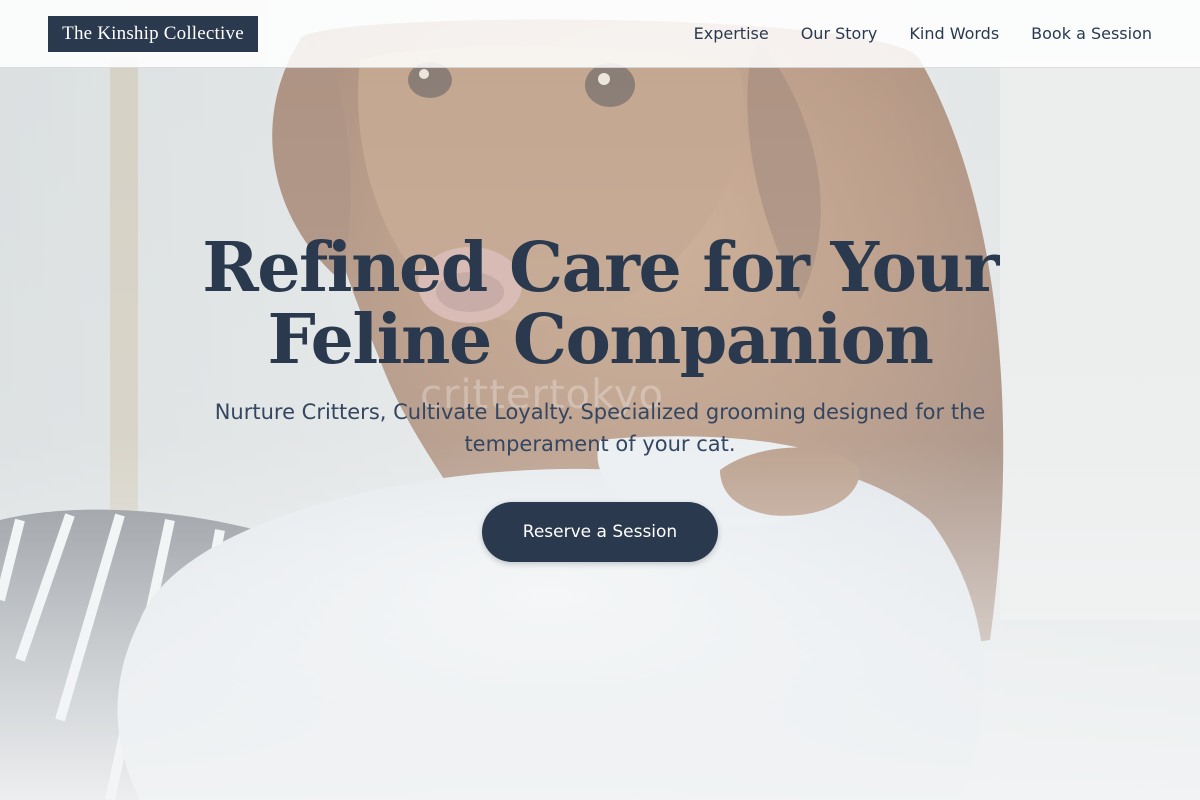 Image resolution: width=1200 pixels, height=800 pixels. I want to click on nav-item-our-story: Our Story, so click(839, 33).